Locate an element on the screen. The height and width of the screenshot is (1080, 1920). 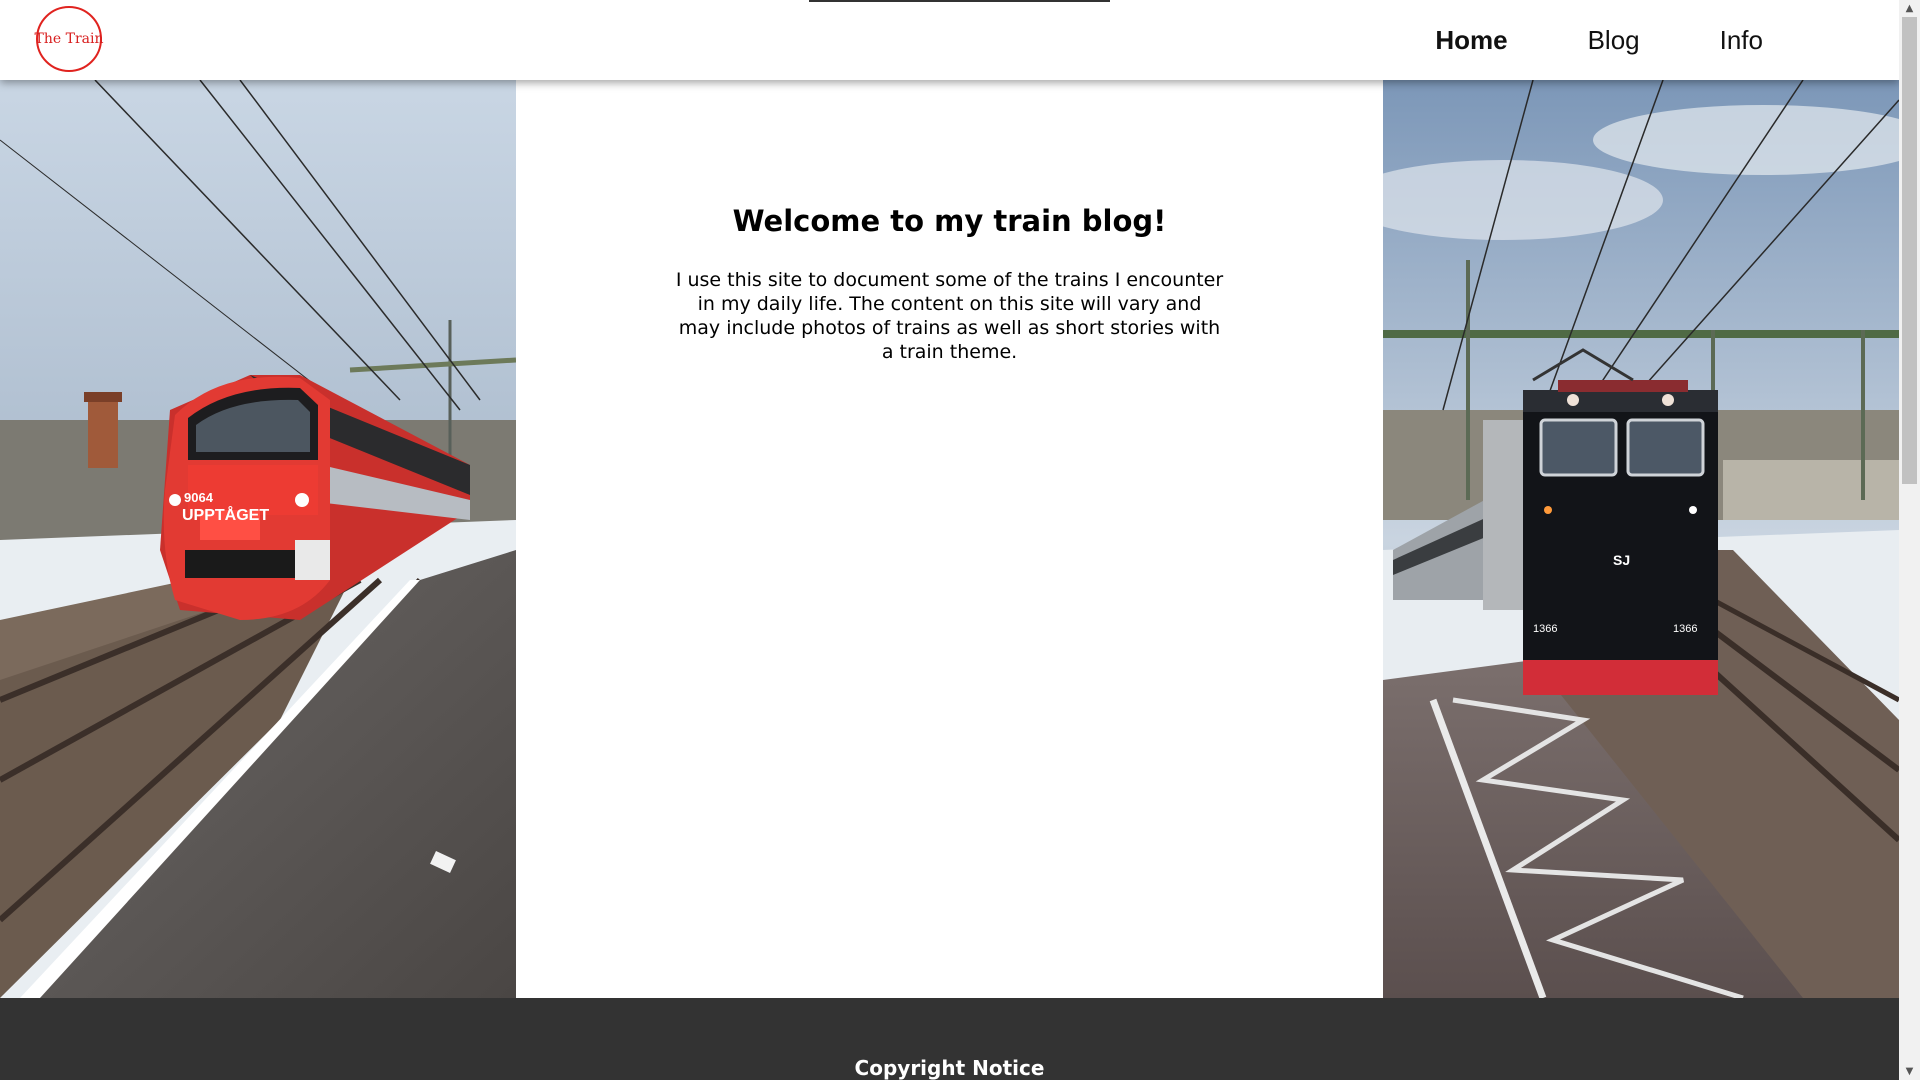
nav-link-blog: Blog is located at coordinates (1614, 40).